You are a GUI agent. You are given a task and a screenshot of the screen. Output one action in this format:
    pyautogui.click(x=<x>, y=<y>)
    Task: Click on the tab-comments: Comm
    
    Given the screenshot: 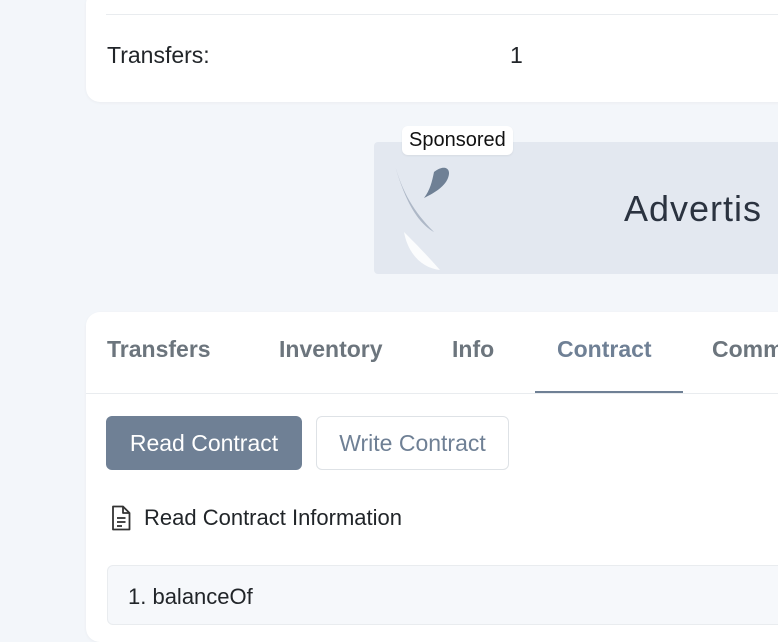 What is the action you would take?
    pyautogui.click(x=745, y=349)
    